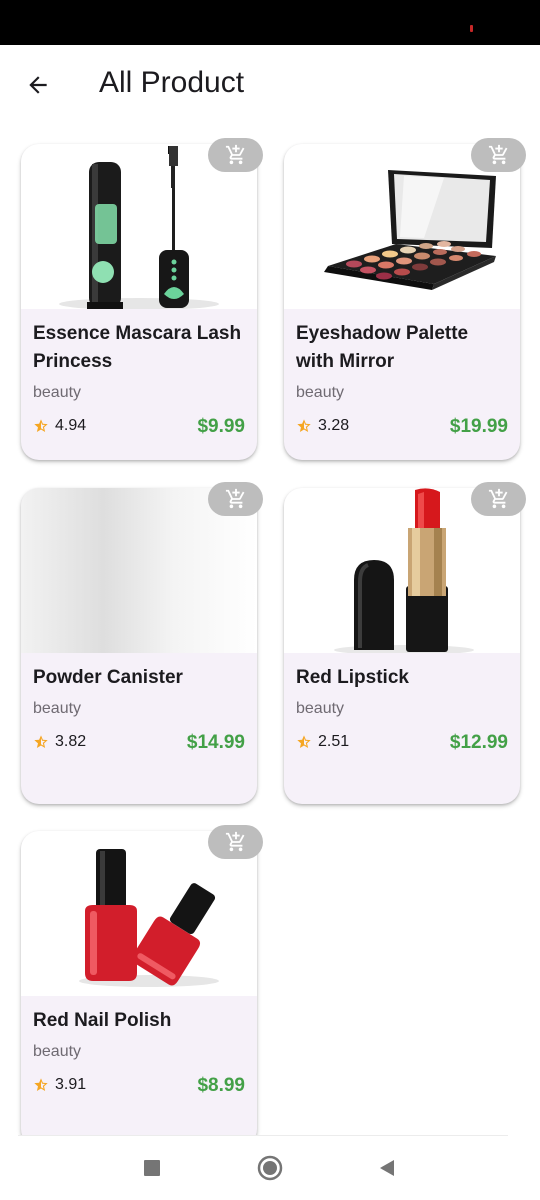  I want to click on recents-button, so click(152, 1168).